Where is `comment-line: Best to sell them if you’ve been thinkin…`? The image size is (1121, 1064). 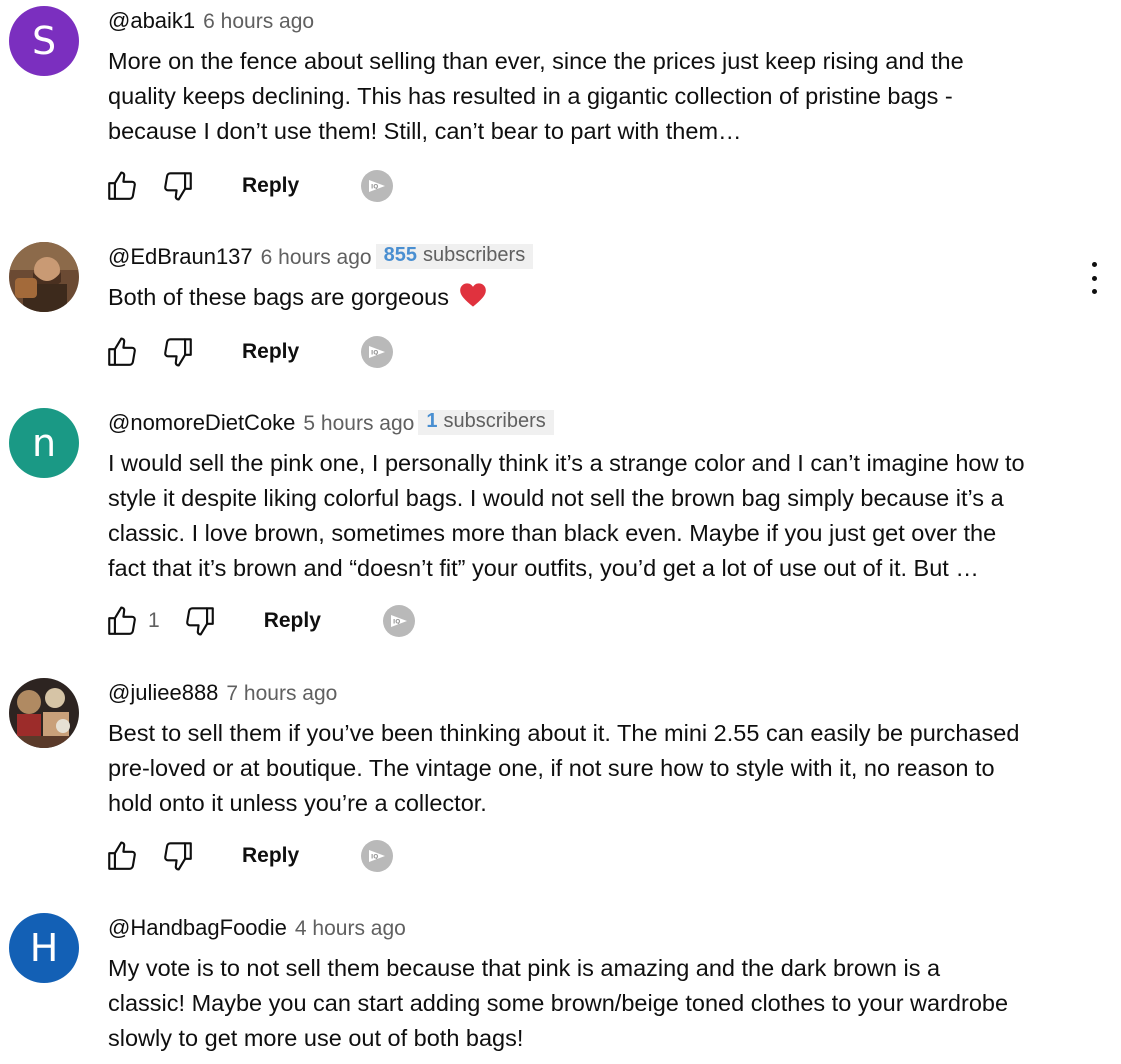
comment-line: Best to sell them if you’ve been thinkin… is located at coordinates (564, 733).